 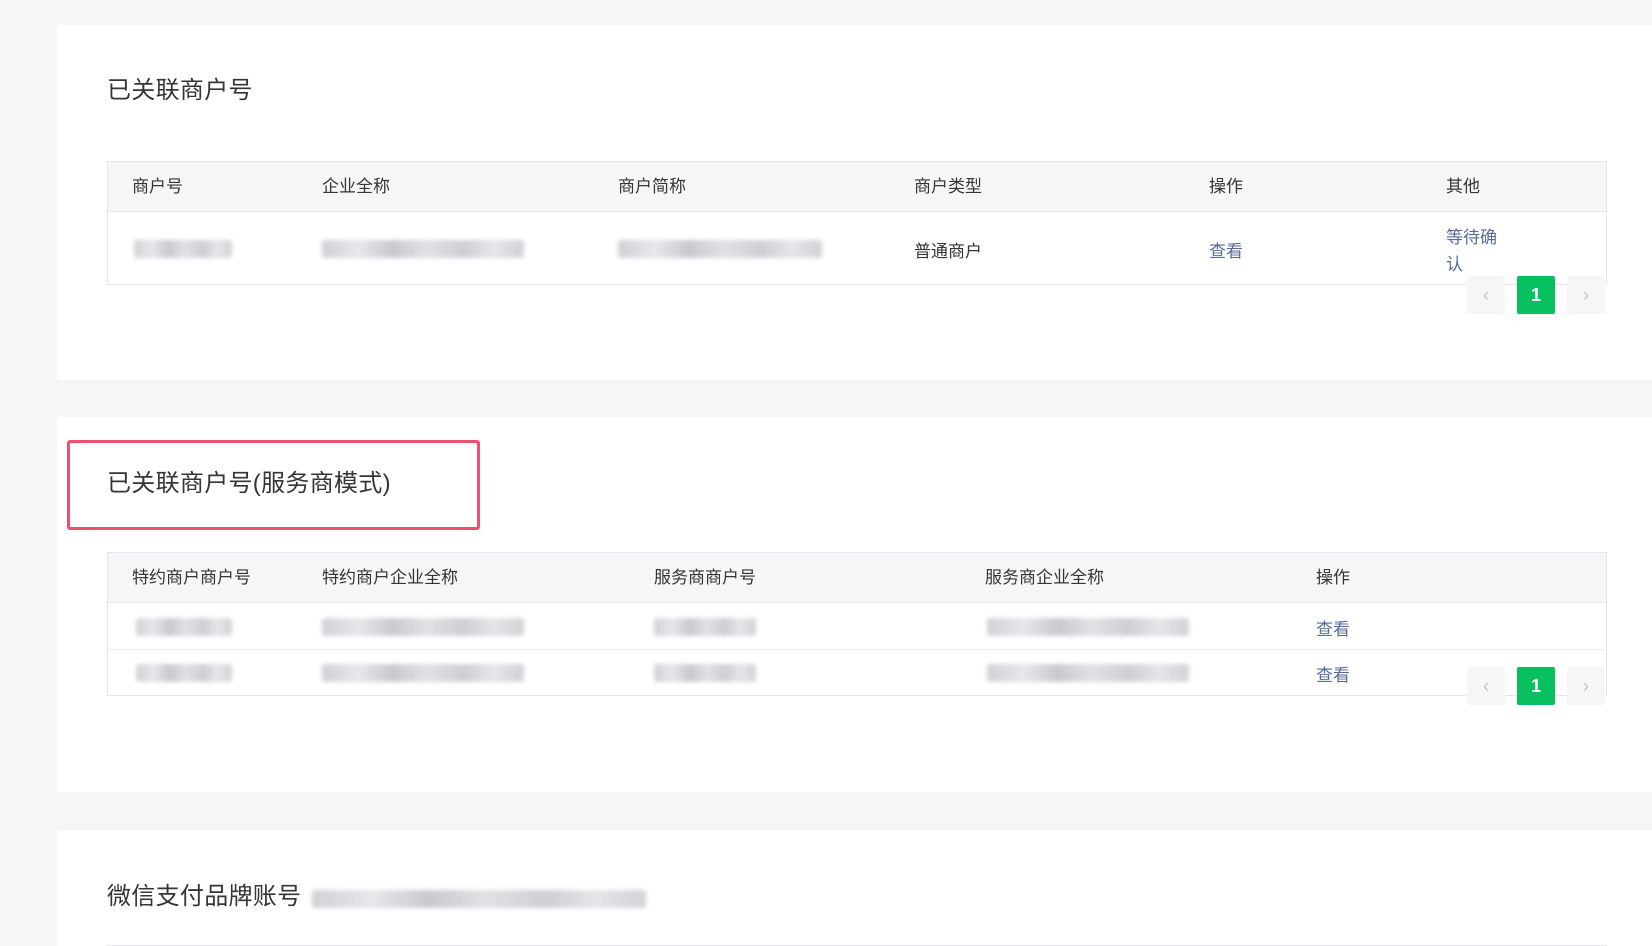 I want to click on column-header-other: 其他, so click(x=1463, y=186).